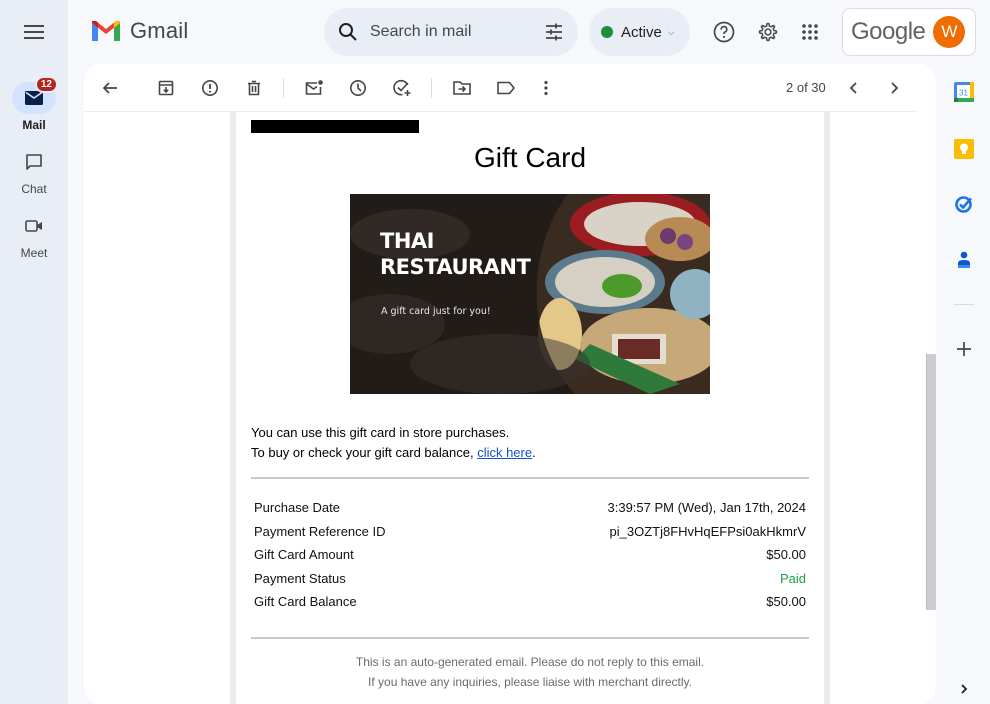  What do you see at coordinates (534, 452) in the screenshot?
I see `balance-note-period: .` at bounding box center [534, 452].